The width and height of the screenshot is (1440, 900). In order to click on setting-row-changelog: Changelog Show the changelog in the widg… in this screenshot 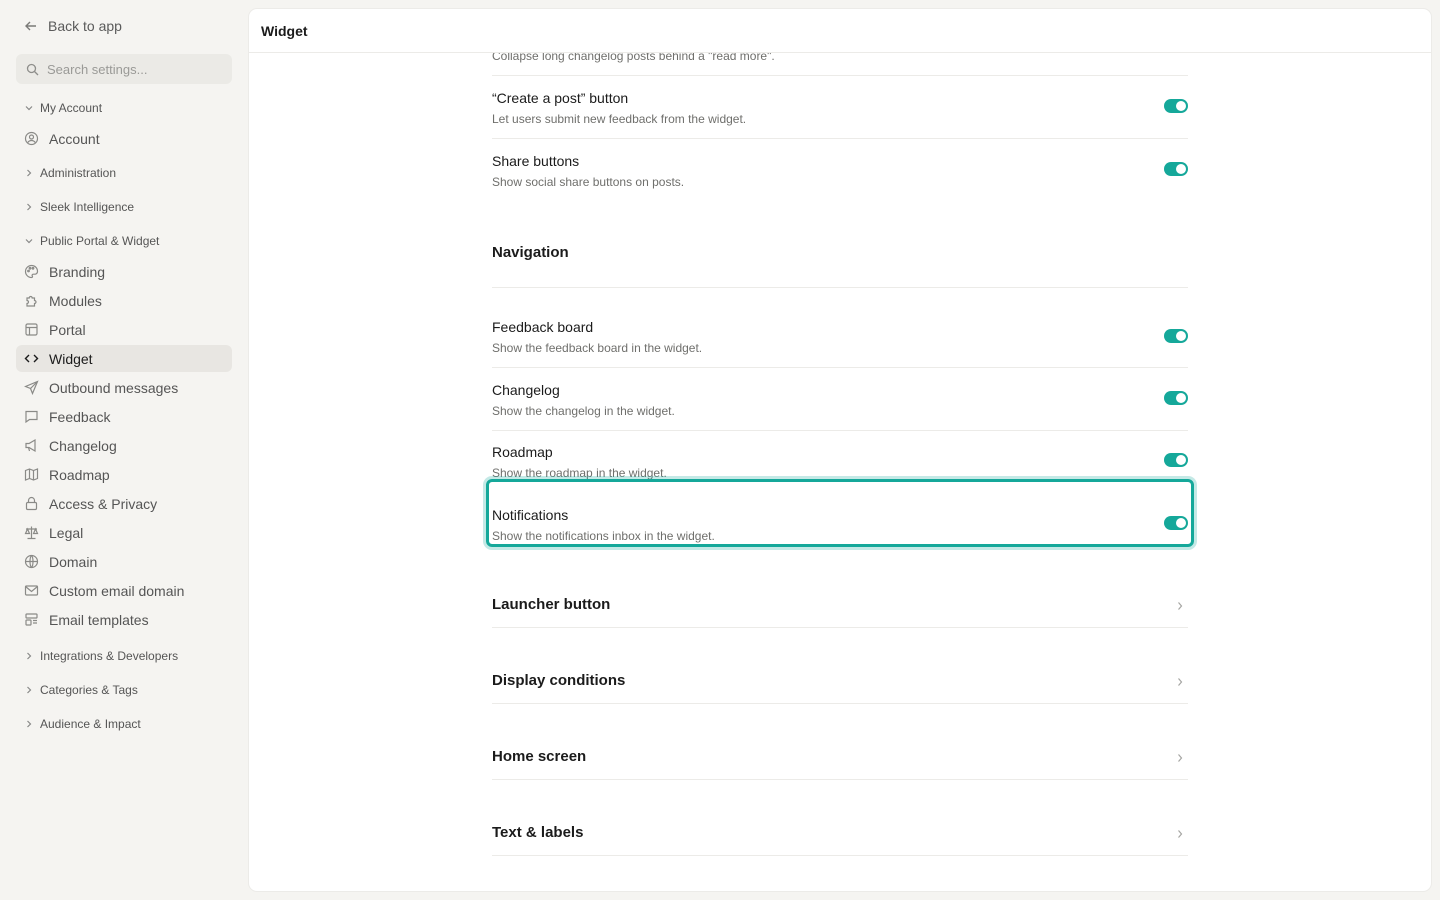, I will do `click(840, 399)`.